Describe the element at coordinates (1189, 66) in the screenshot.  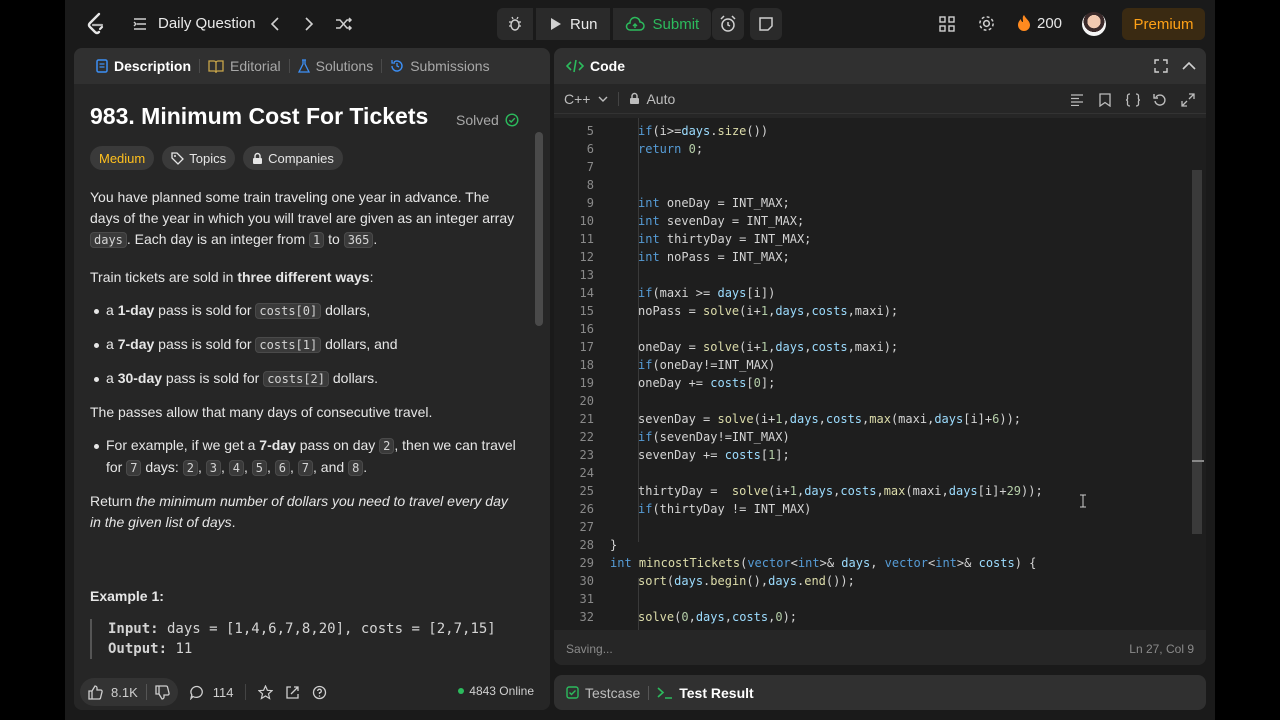
I see `chevron-up-icon` at that location.